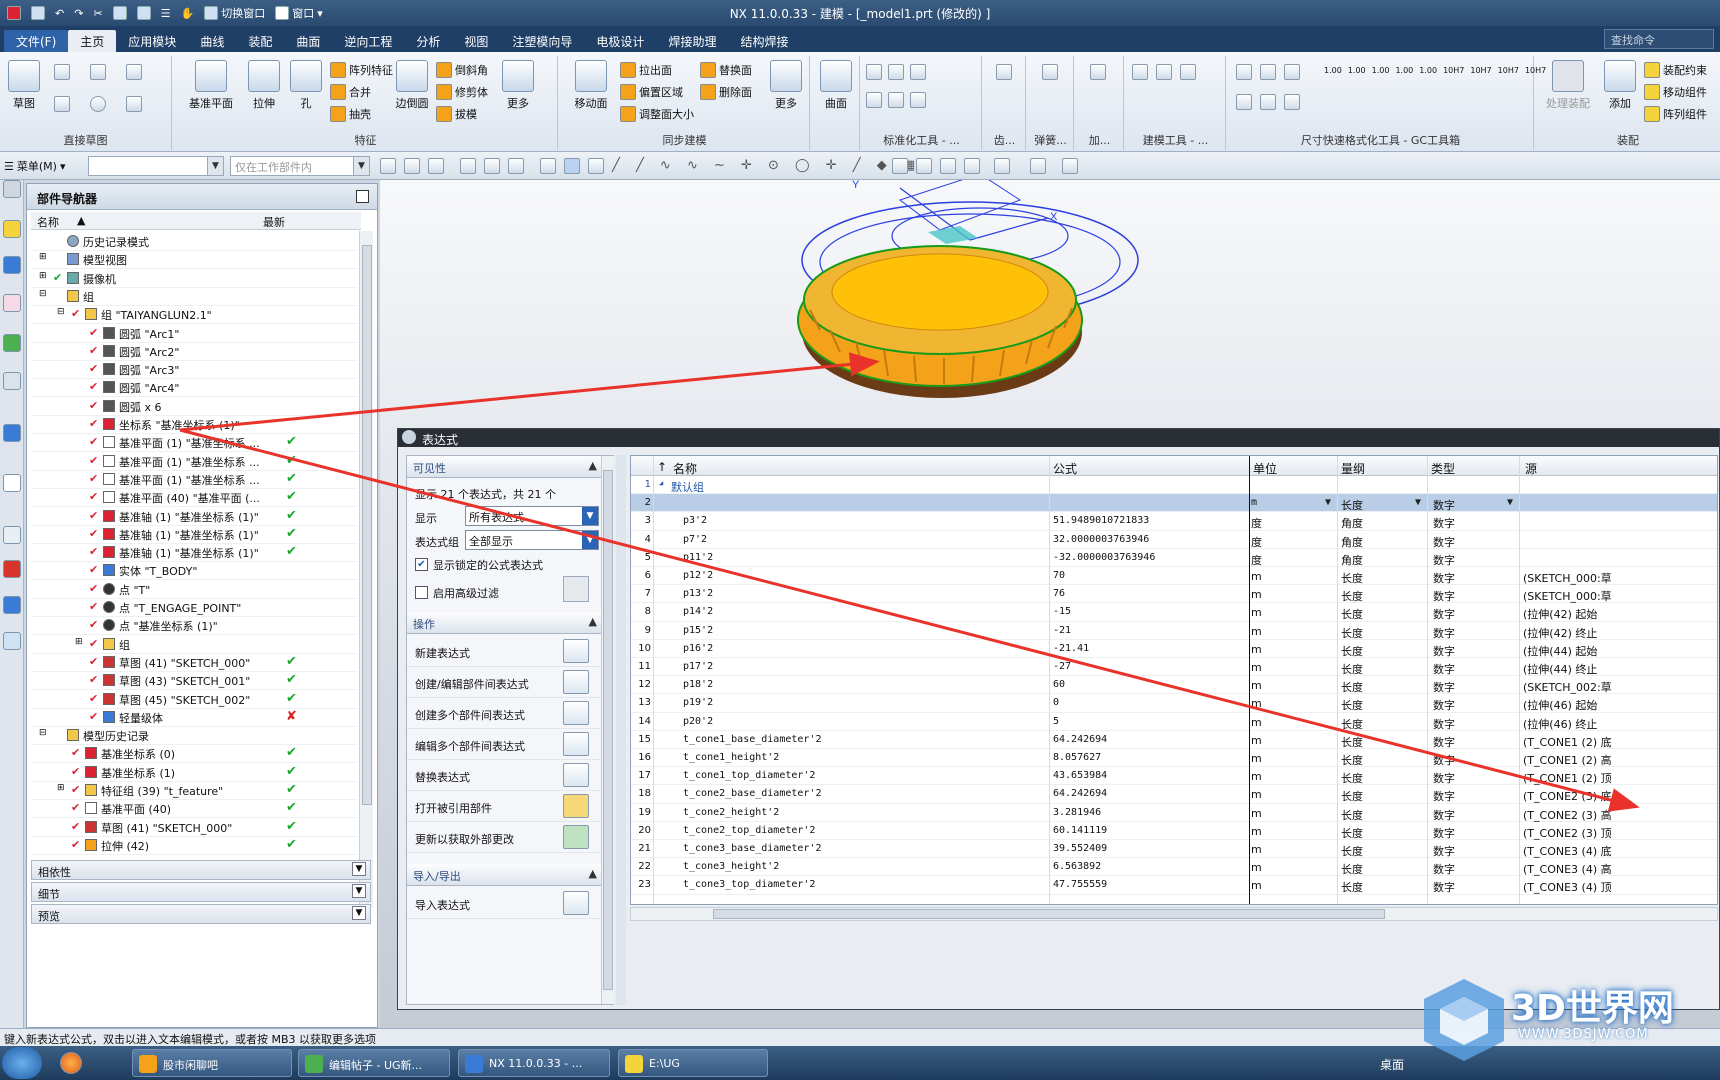 The height and width of the screenshot is (1080, 1720). What do you see at coordinates (621, 730) in the screenshot?
I see `panel-splitter` at bounding box center [621, 730].